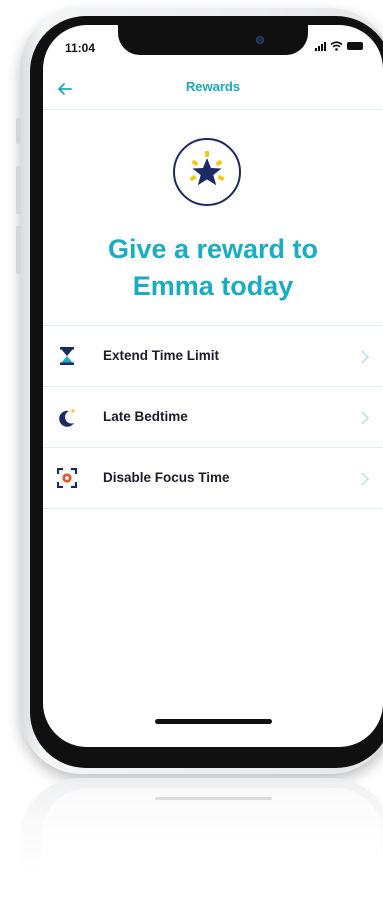 The height and width of the screenshot is (898, 383). Describe the element at coordinates (213, 249) in the screenshot. I see `headline-line-1: Give a reward to` at that location.